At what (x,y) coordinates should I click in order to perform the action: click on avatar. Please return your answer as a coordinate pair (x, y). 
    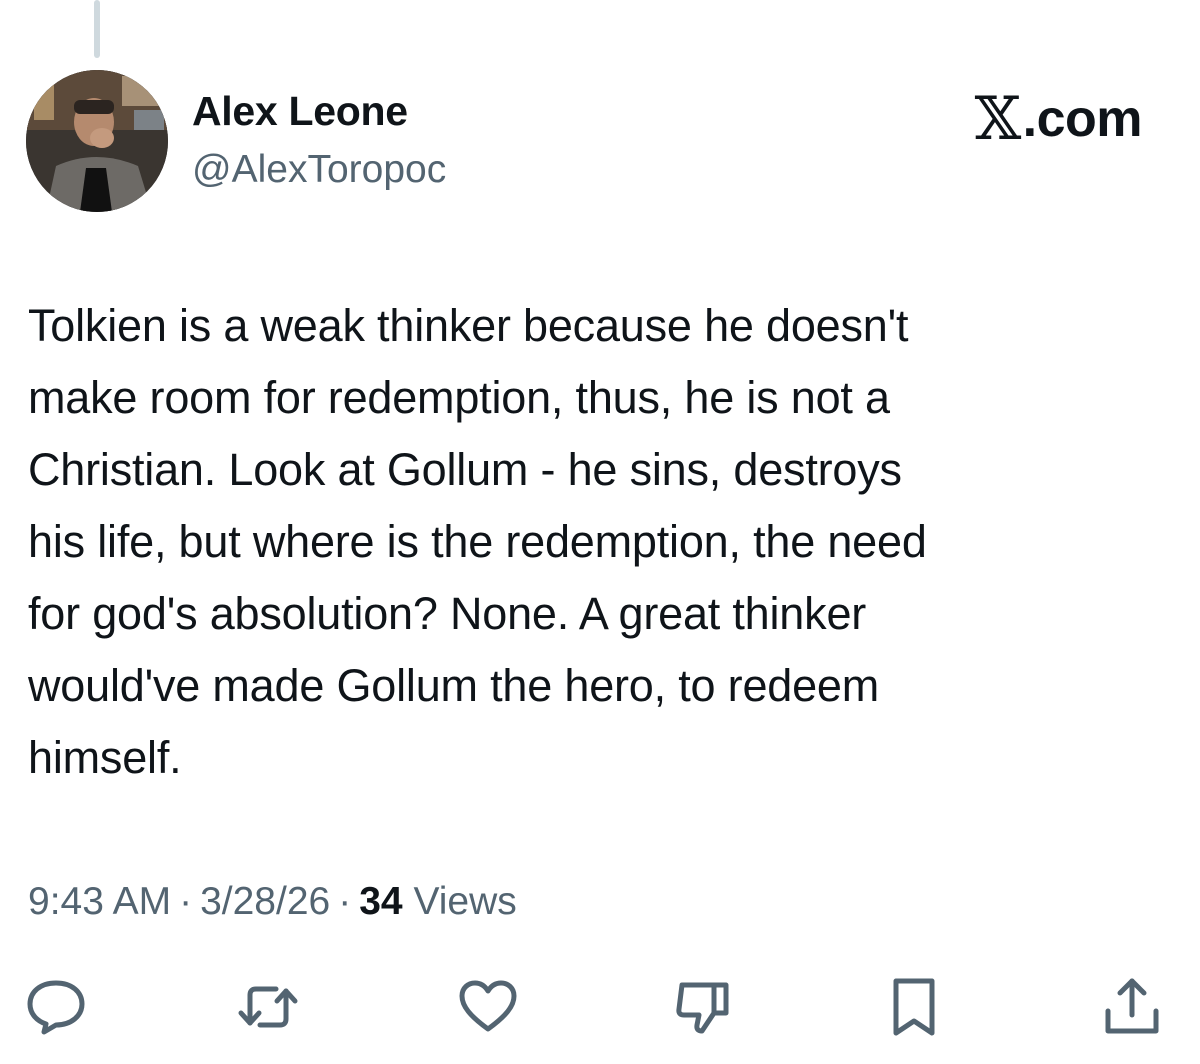
    Looking at the image, I should click on (97, 141).